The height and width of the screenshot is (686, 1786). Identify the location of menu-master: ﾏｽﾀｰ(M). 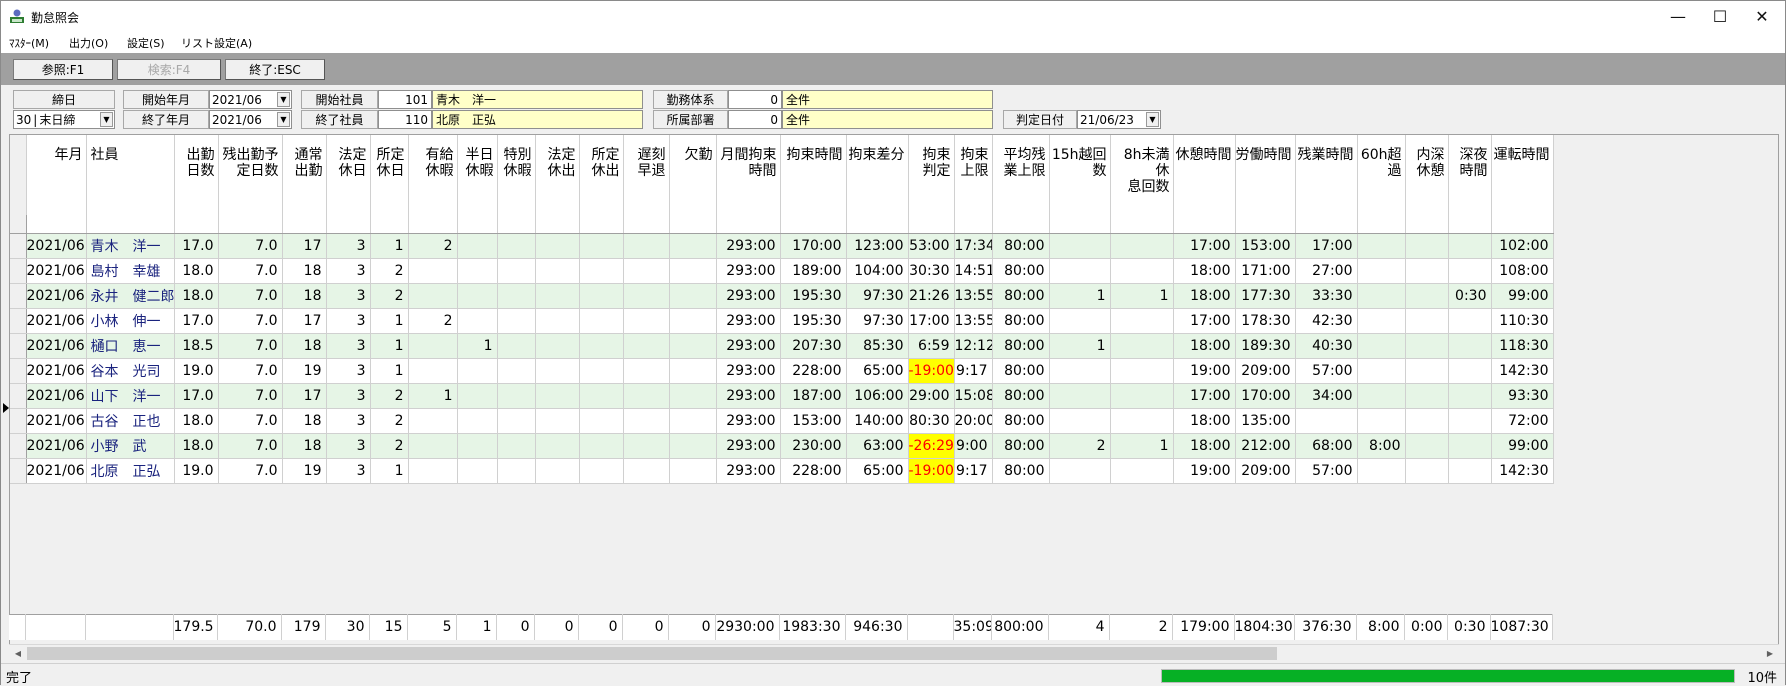
(29, 43).